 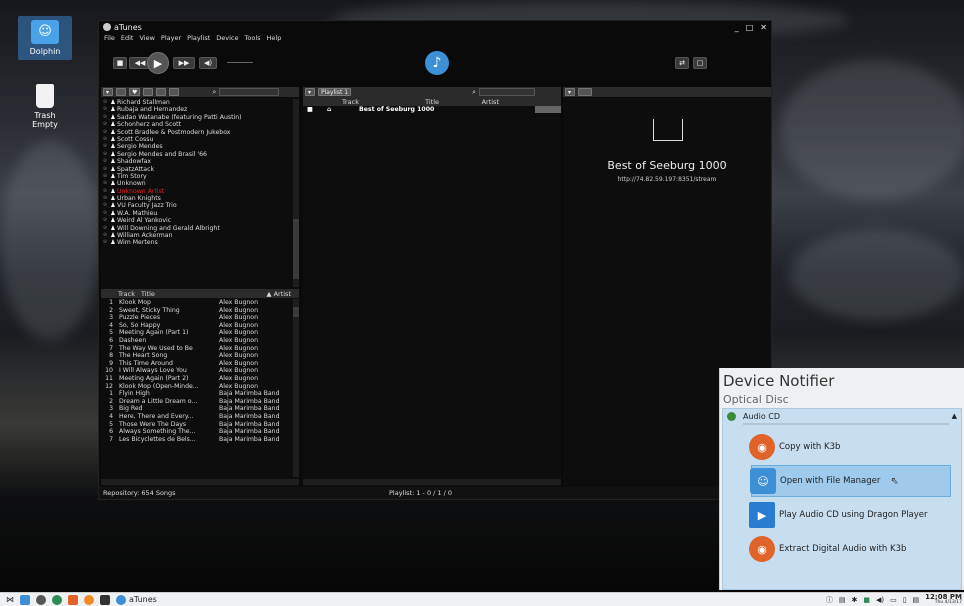 I want to click on artist-item: ⊕ ♟ Wim Mertens, so click(x=196, y=242).